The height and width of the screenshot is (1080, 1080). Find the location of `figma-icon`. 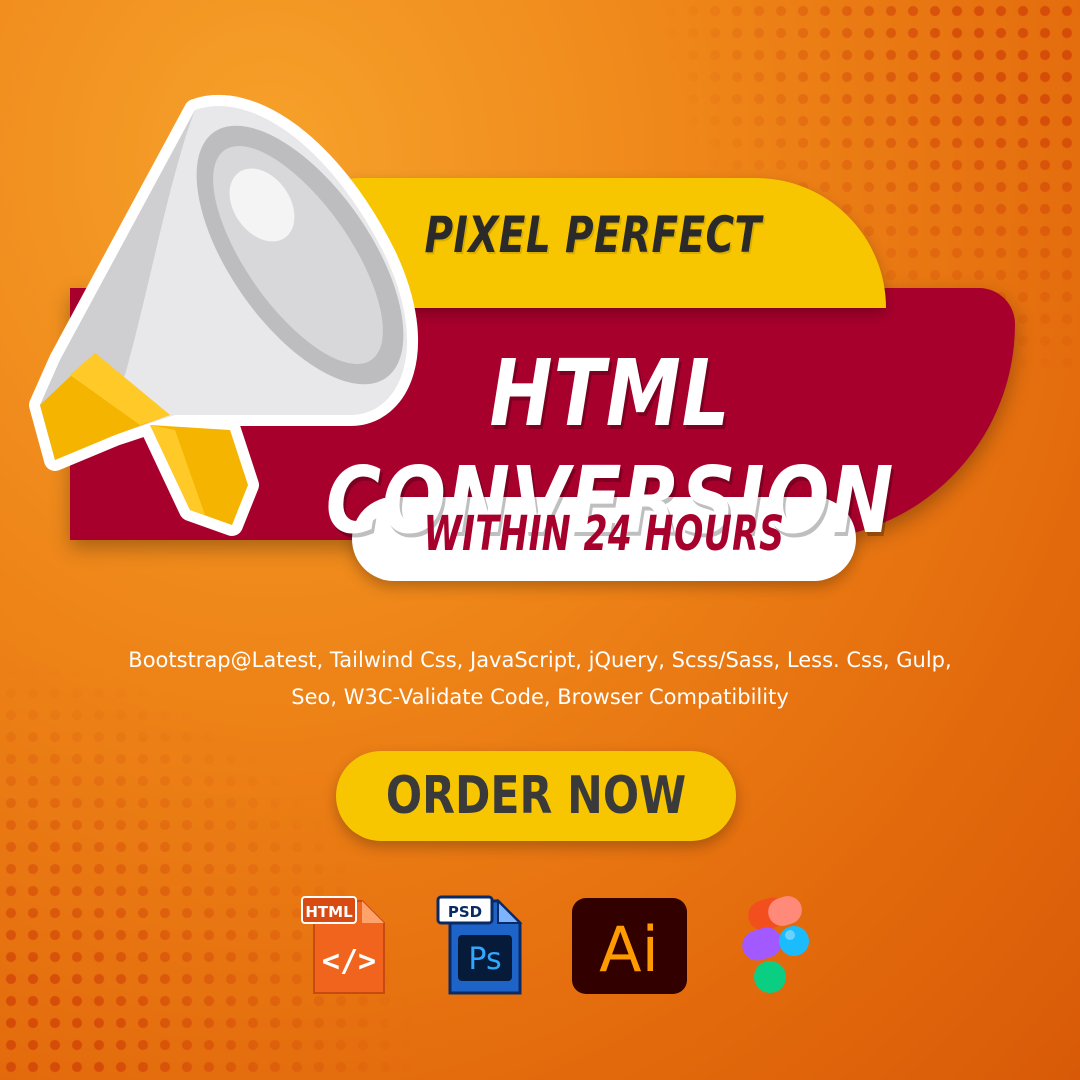

figma-icon is located at coordinates (775, 947).